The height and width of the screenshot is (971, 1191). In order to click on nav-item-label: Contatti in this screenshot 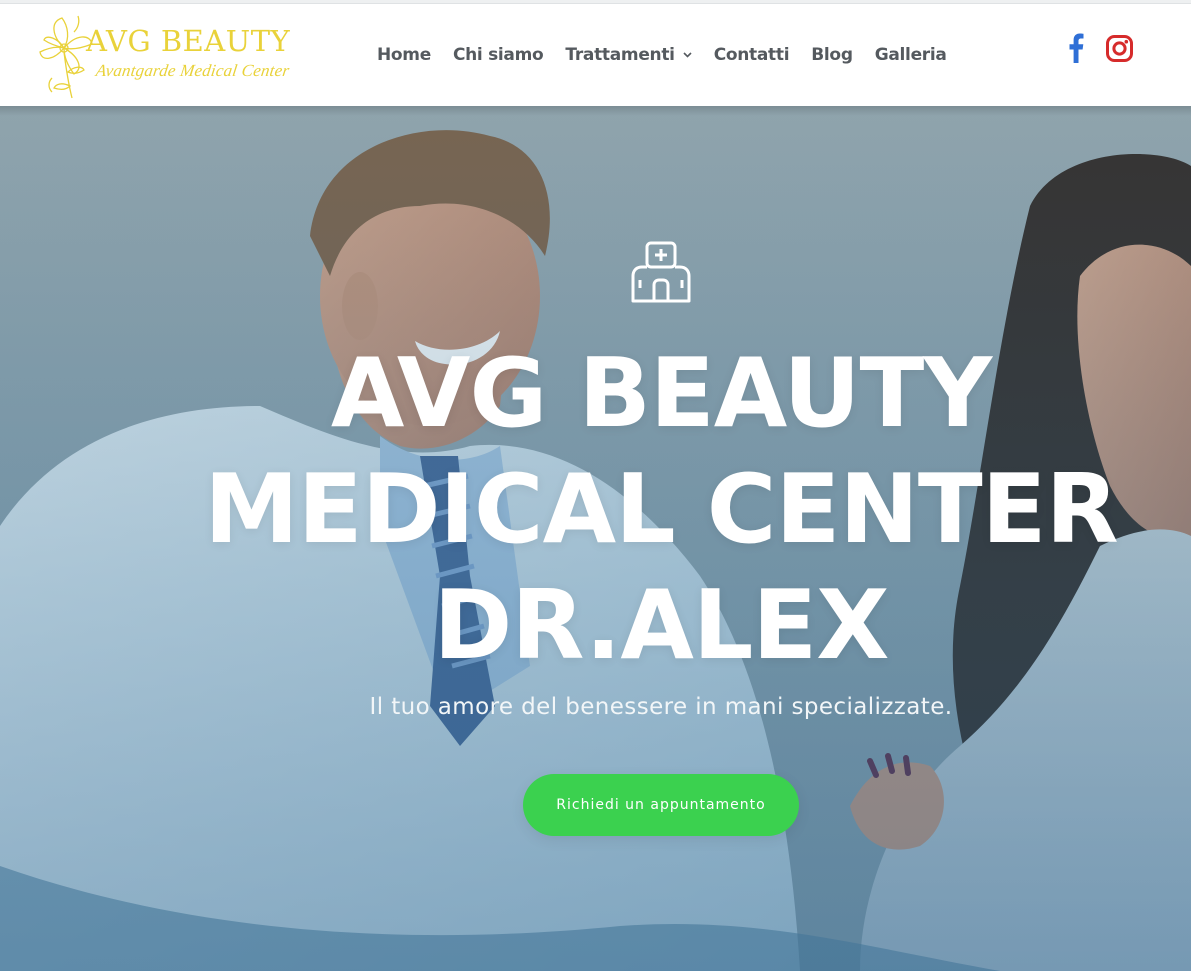, I will do `click(751, 55)`.